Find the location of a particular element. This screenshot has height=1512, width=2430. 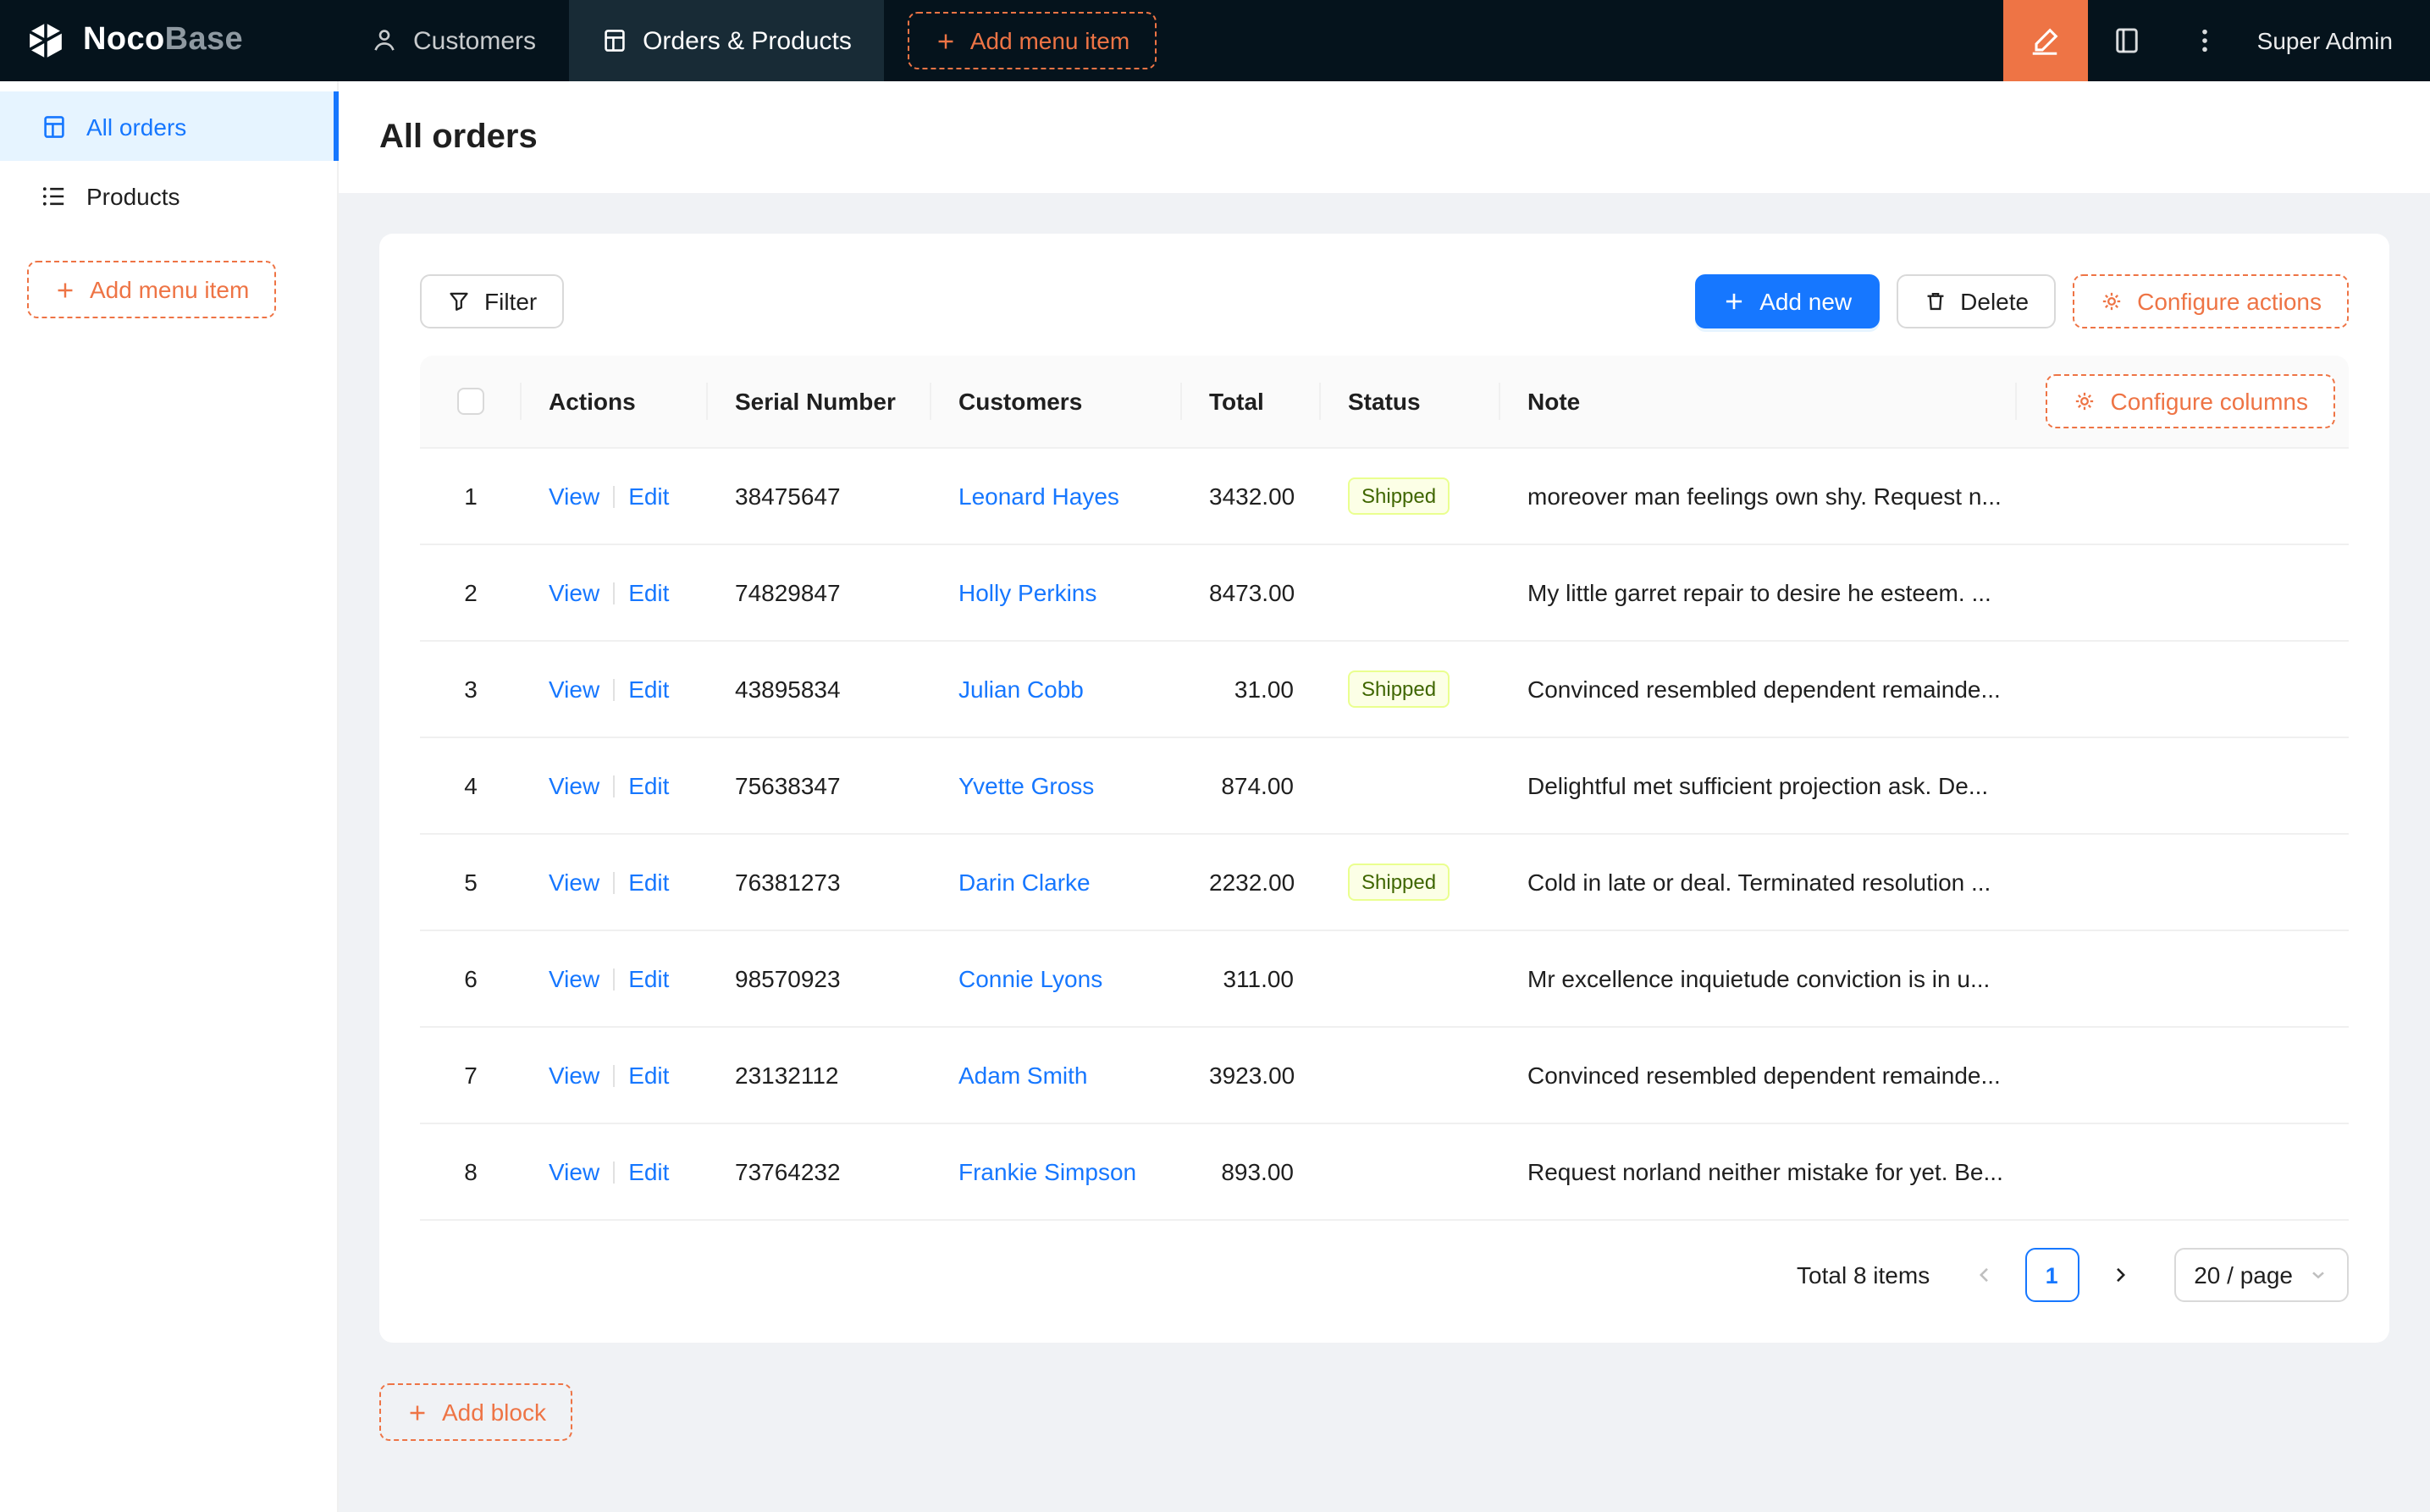

page-size-select: 20 / page is located at coordinates (2261, 1275).